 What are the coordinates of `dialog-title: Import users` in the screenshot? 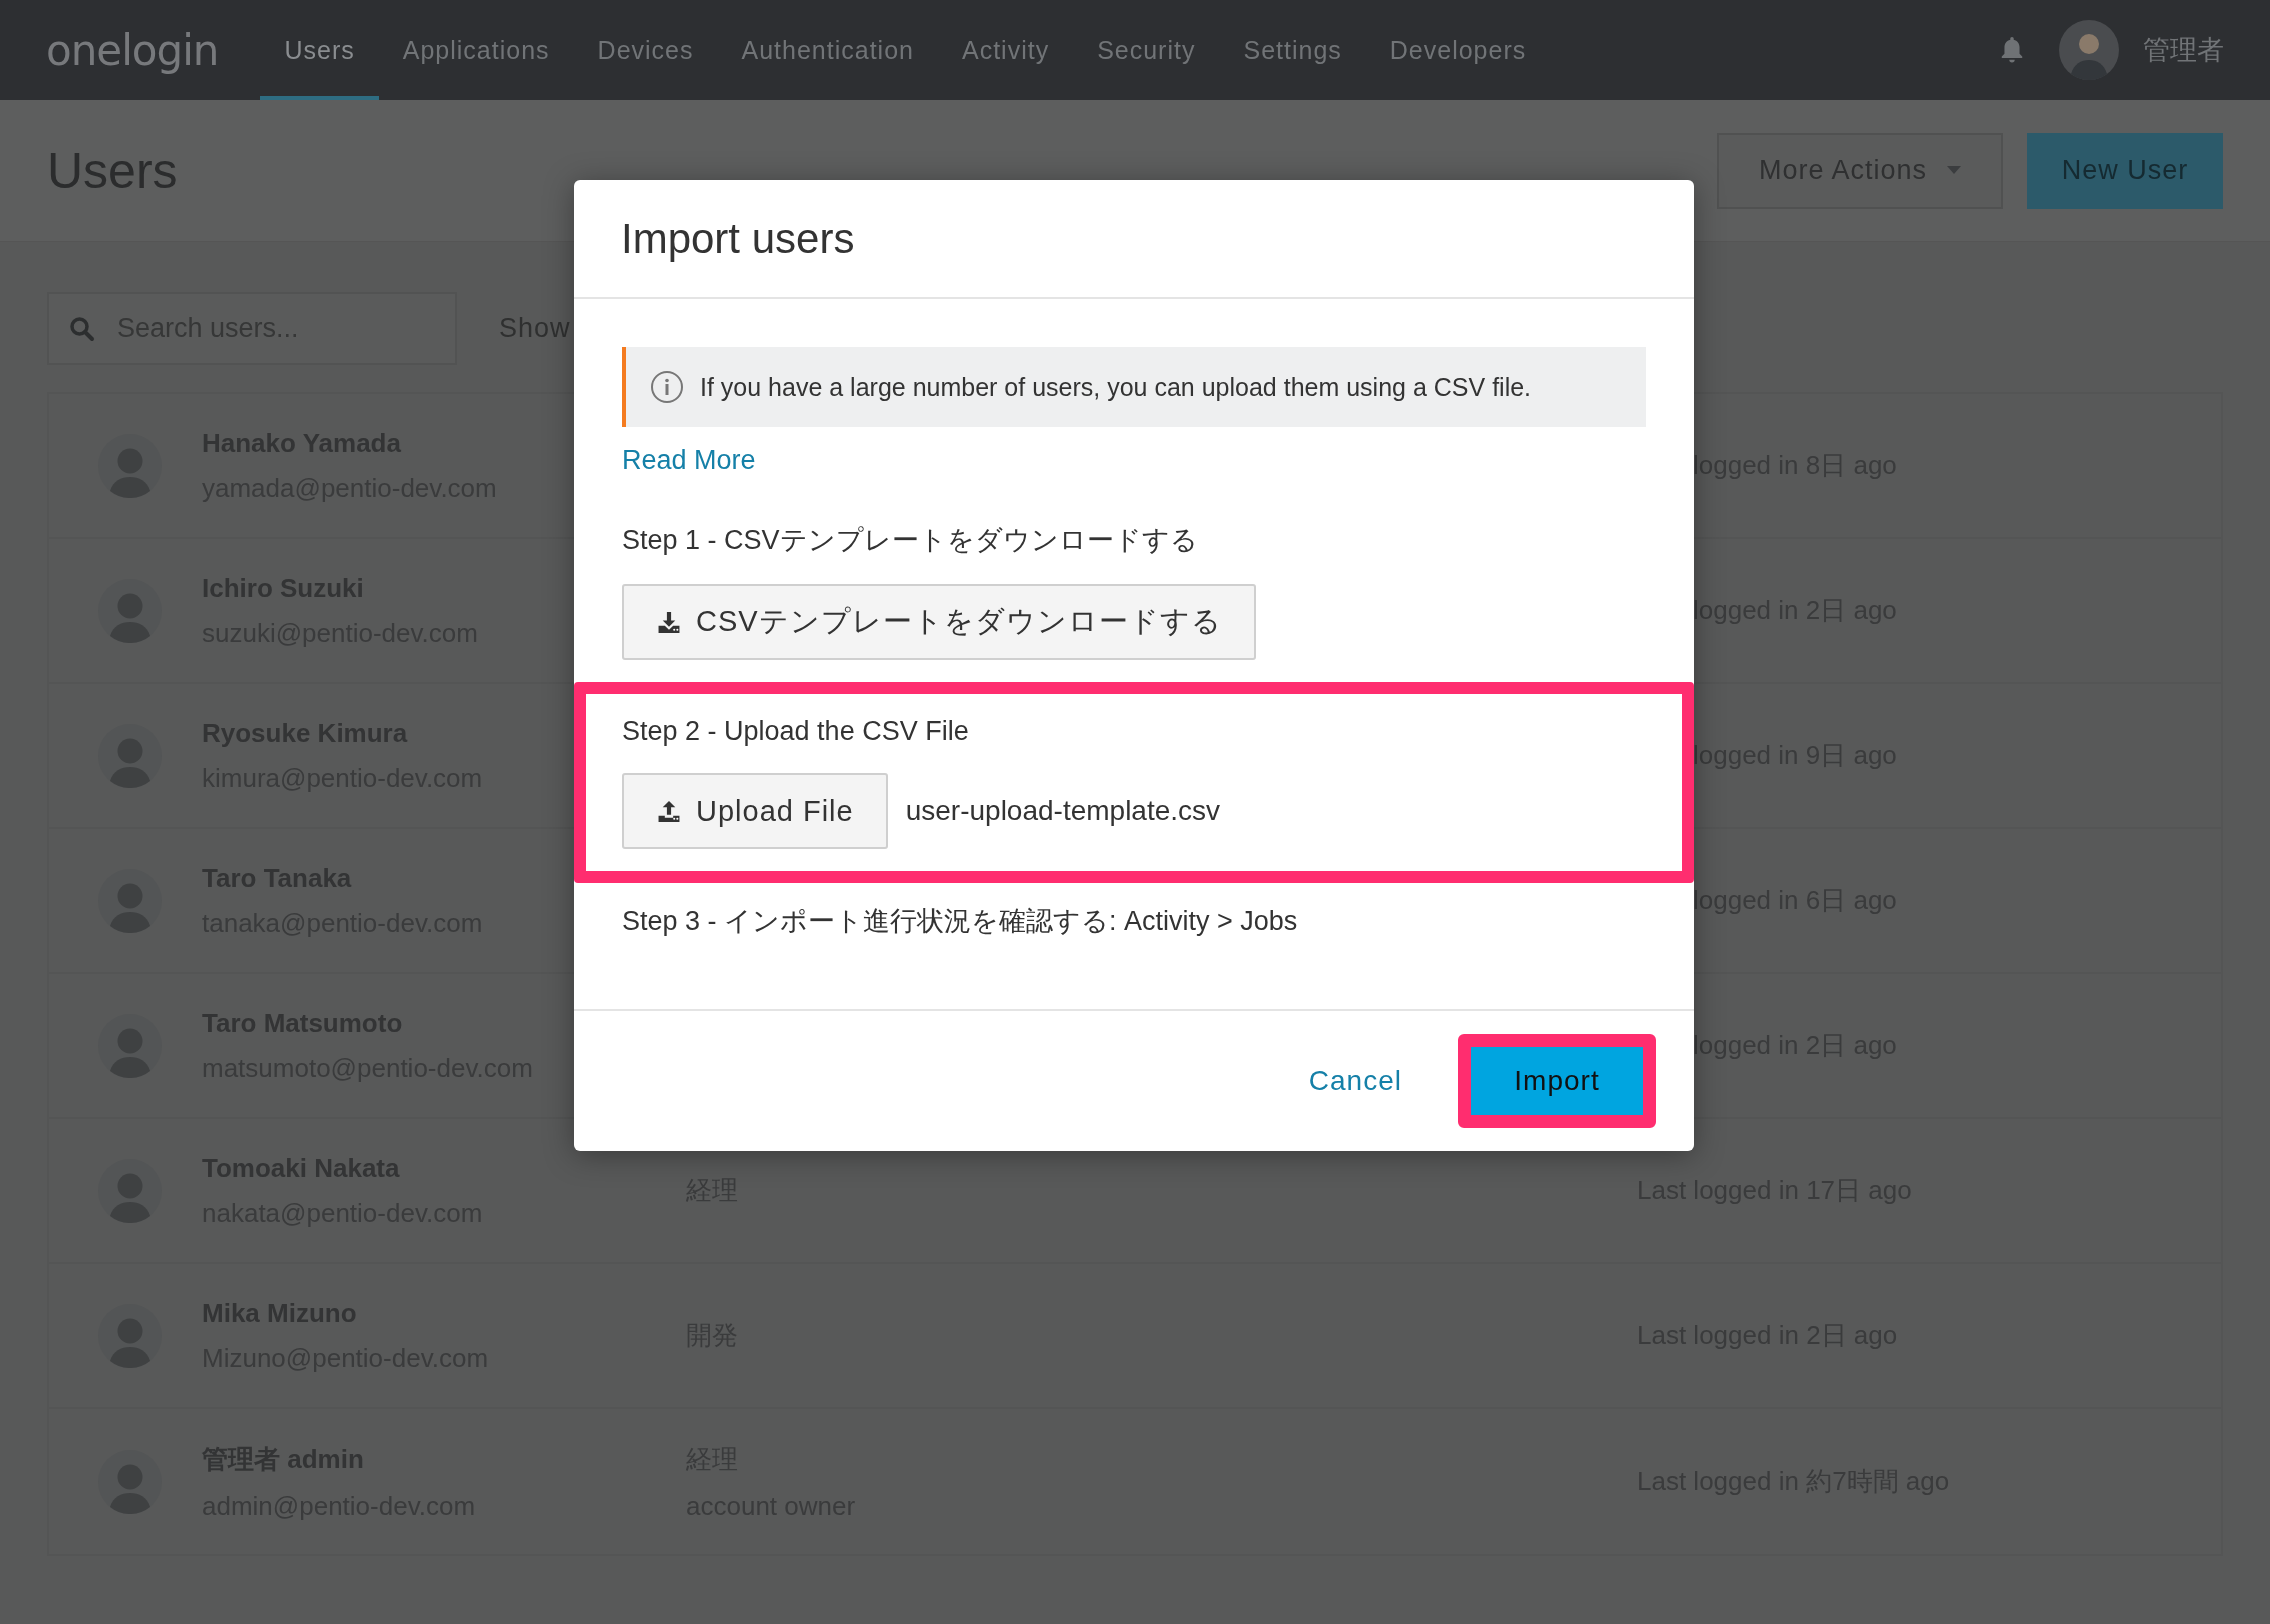 It's located at (738, 238).